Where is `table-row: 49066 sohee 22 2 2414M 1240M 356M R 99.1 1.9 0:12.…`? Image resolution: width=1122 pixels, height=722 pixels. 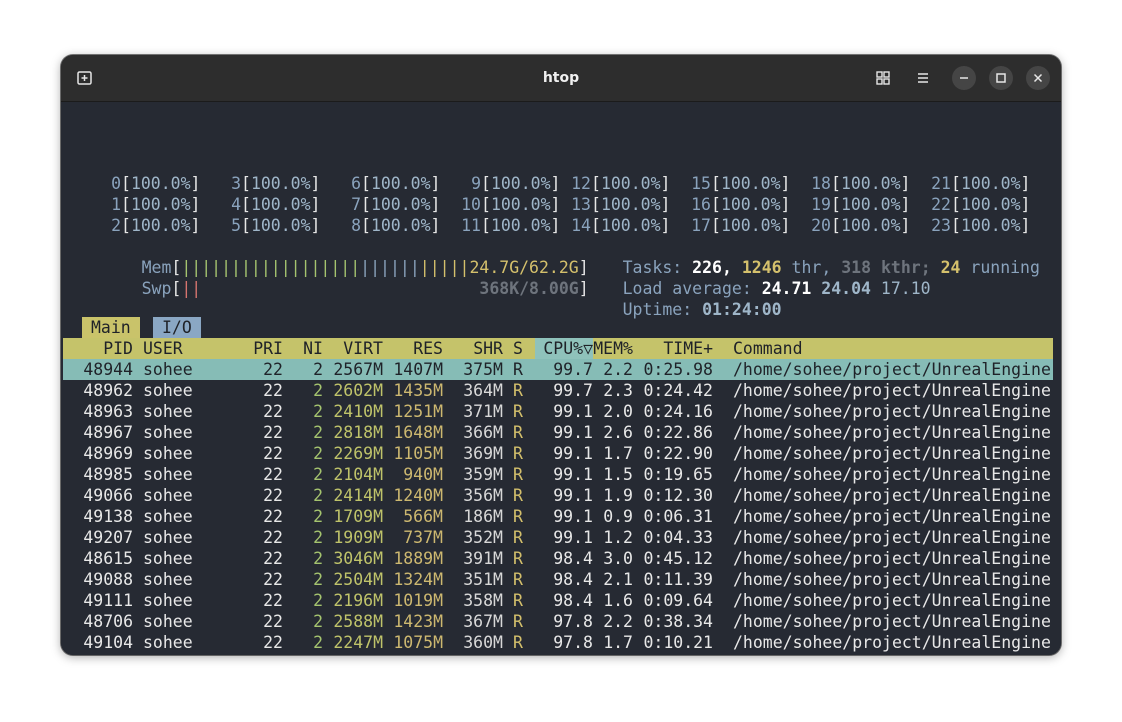
table-row: 49066 sohee 22 2 2414M 1240M 356M R 99.1 1.9 0:12.… is located at coordinates (558, 495).